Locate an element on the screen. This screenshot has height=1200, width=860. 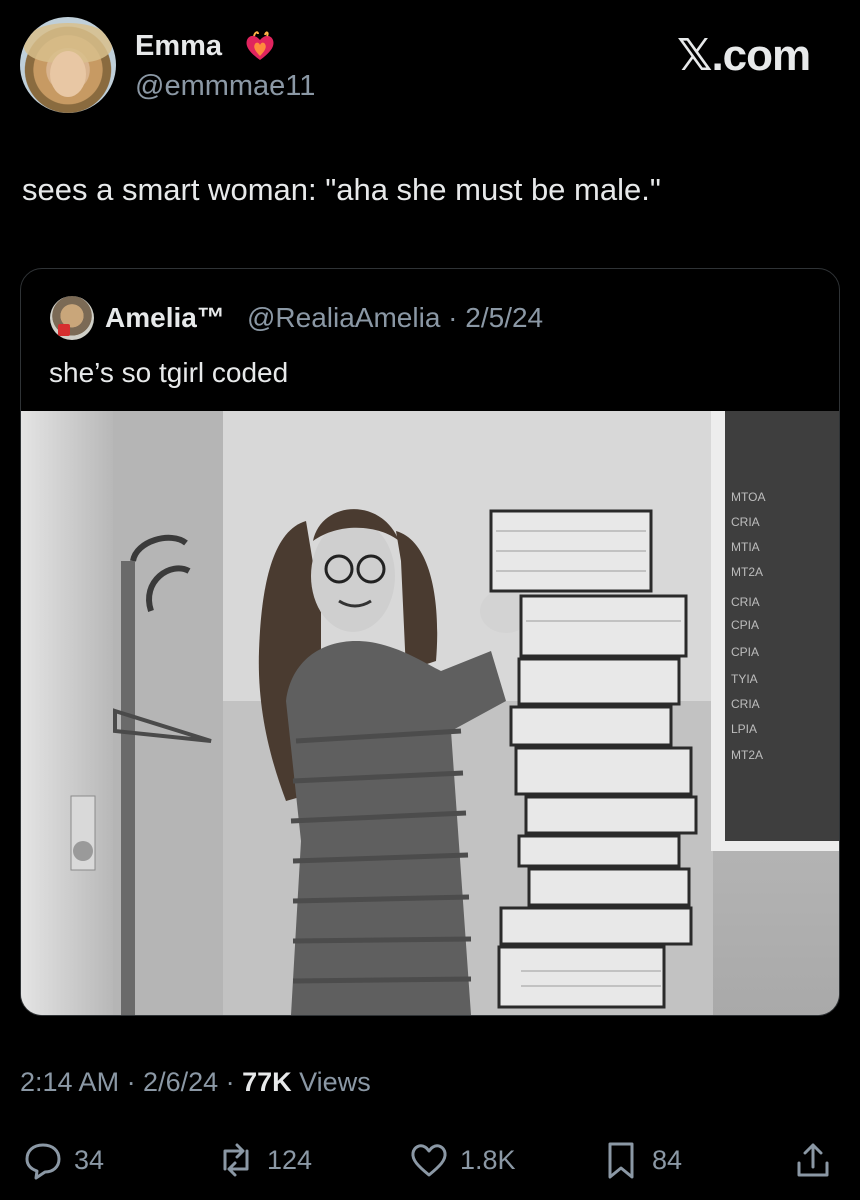
like-count: 1.8K is located at coordinates (488, 1159).